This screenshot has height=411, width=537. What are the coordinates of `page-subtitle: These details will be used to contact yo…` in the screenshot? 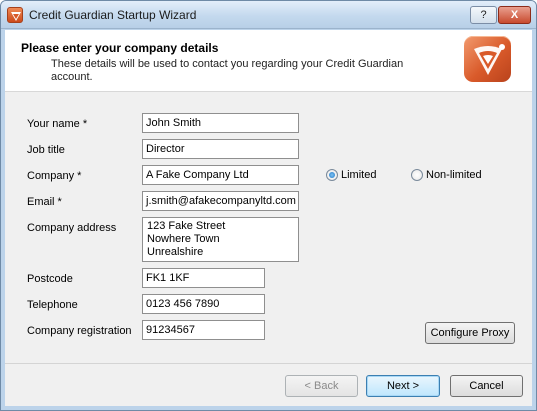 It's located at (227, 70).